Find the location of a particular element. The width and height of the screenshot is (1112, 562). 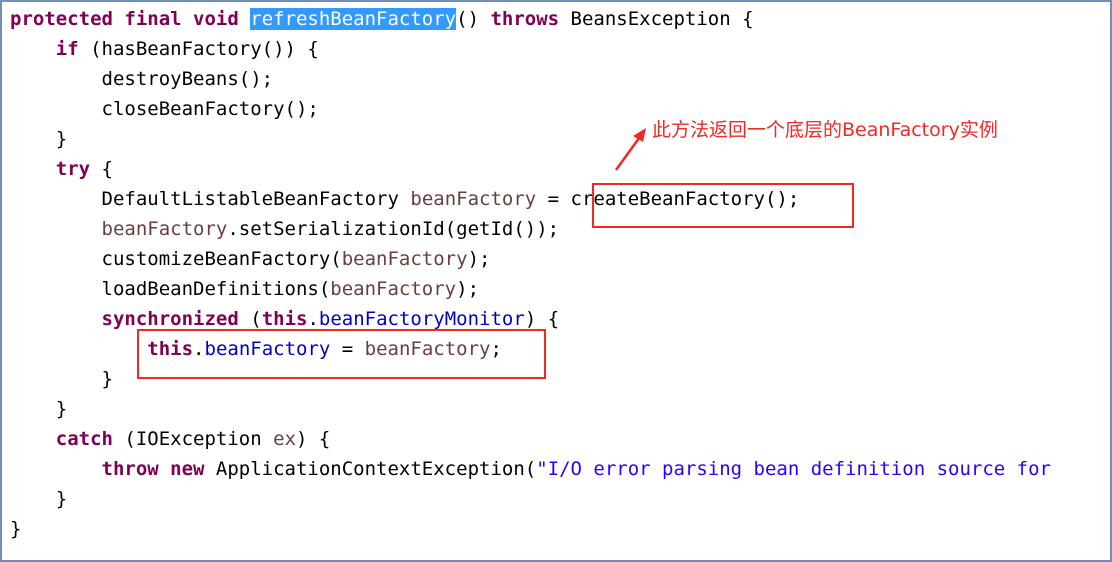

code-line: destroyBeans(); is located at coordinates (530, 79).